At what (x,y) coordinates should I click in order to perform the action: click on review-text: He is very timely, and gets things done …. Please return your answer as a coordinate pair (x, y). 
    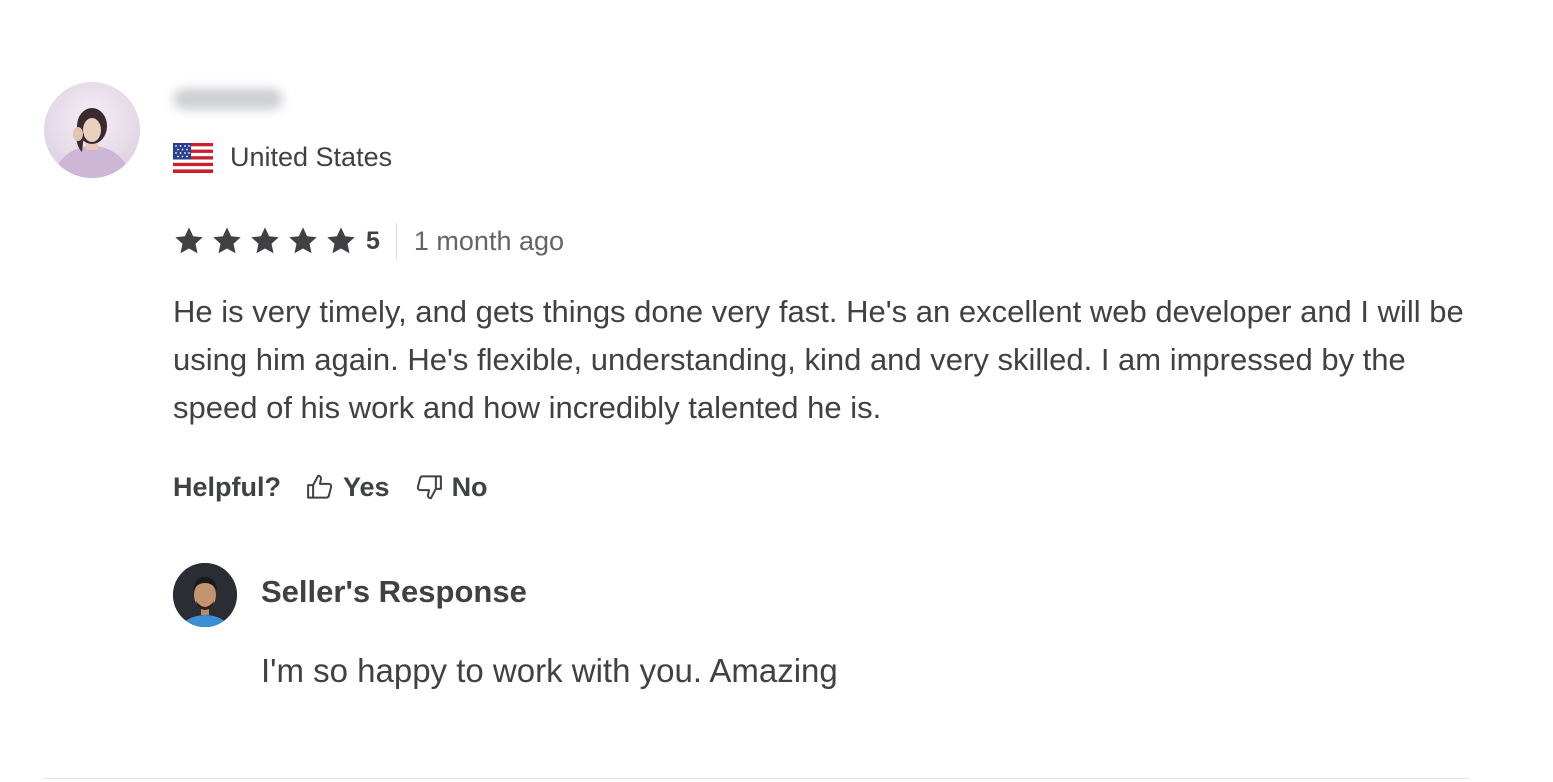
    Looking at the image, I should click on (818, 359).